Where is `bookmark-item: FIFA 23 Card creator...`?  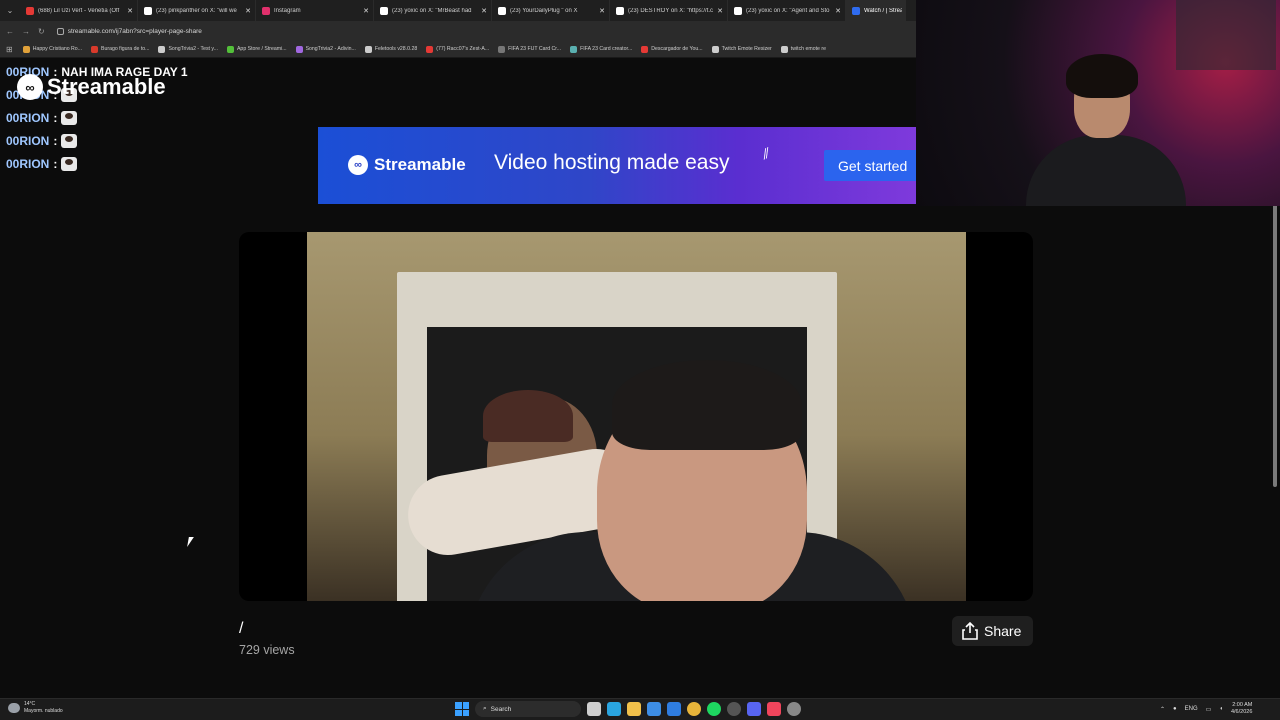 bookmark-item: FIFA 23 Card creator... is located at coordinates (601, 49).